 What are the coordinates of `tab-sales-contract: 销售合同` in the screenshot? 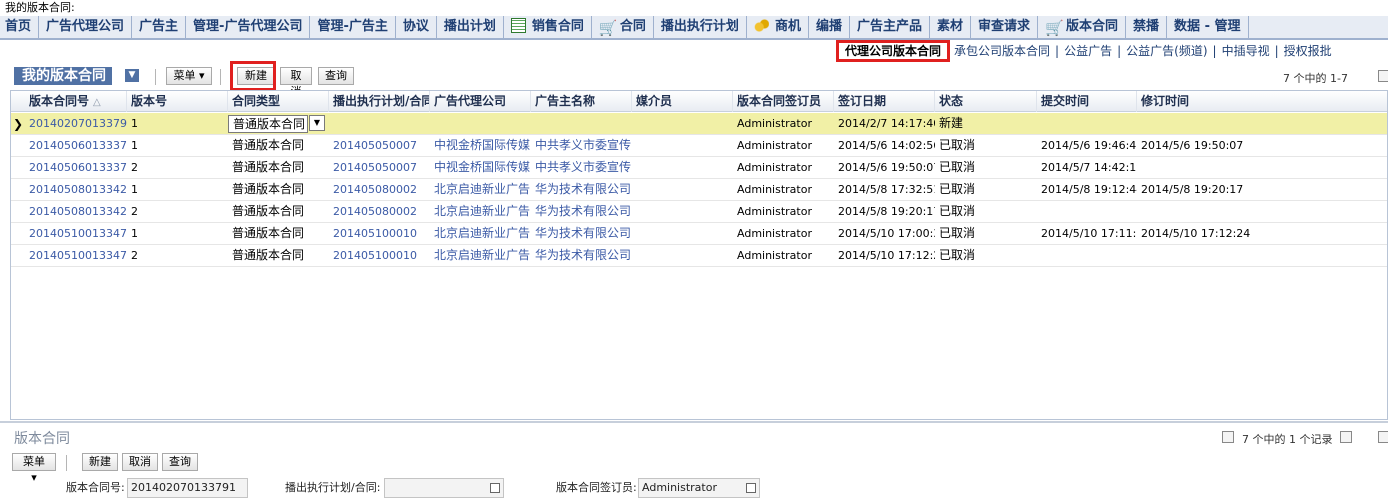 It's located at (548, 27).